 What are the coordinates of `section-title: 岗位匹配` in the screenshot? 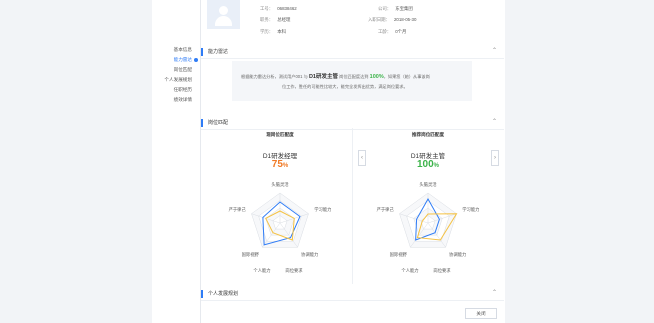 It's located at (218, 123).